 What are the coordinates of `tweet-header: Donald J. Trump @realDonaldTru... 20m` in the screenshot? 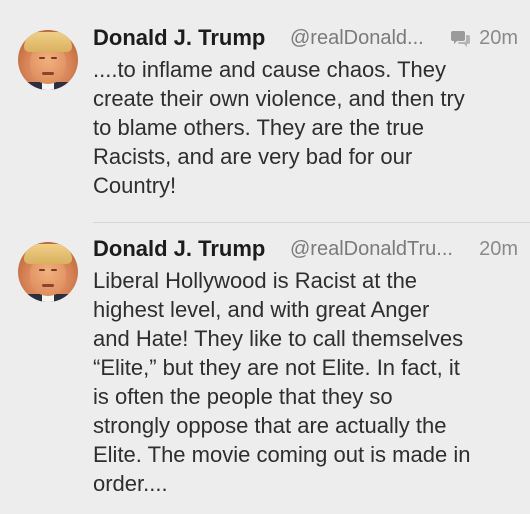 It's located at (305, 249).